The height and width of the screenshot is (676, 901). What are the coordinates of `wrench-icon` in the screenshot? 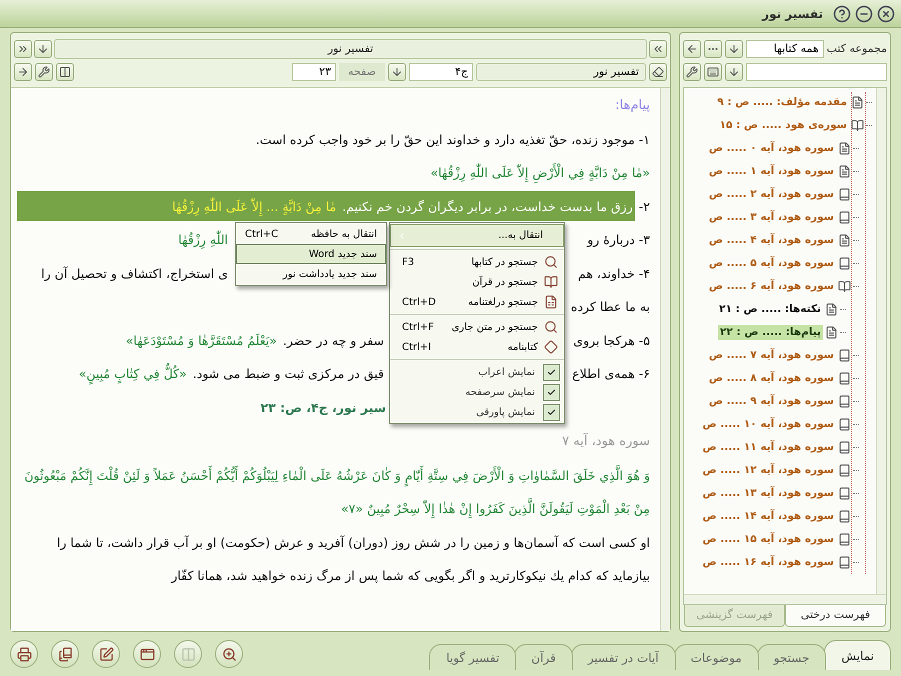 It's located at (44, 72).